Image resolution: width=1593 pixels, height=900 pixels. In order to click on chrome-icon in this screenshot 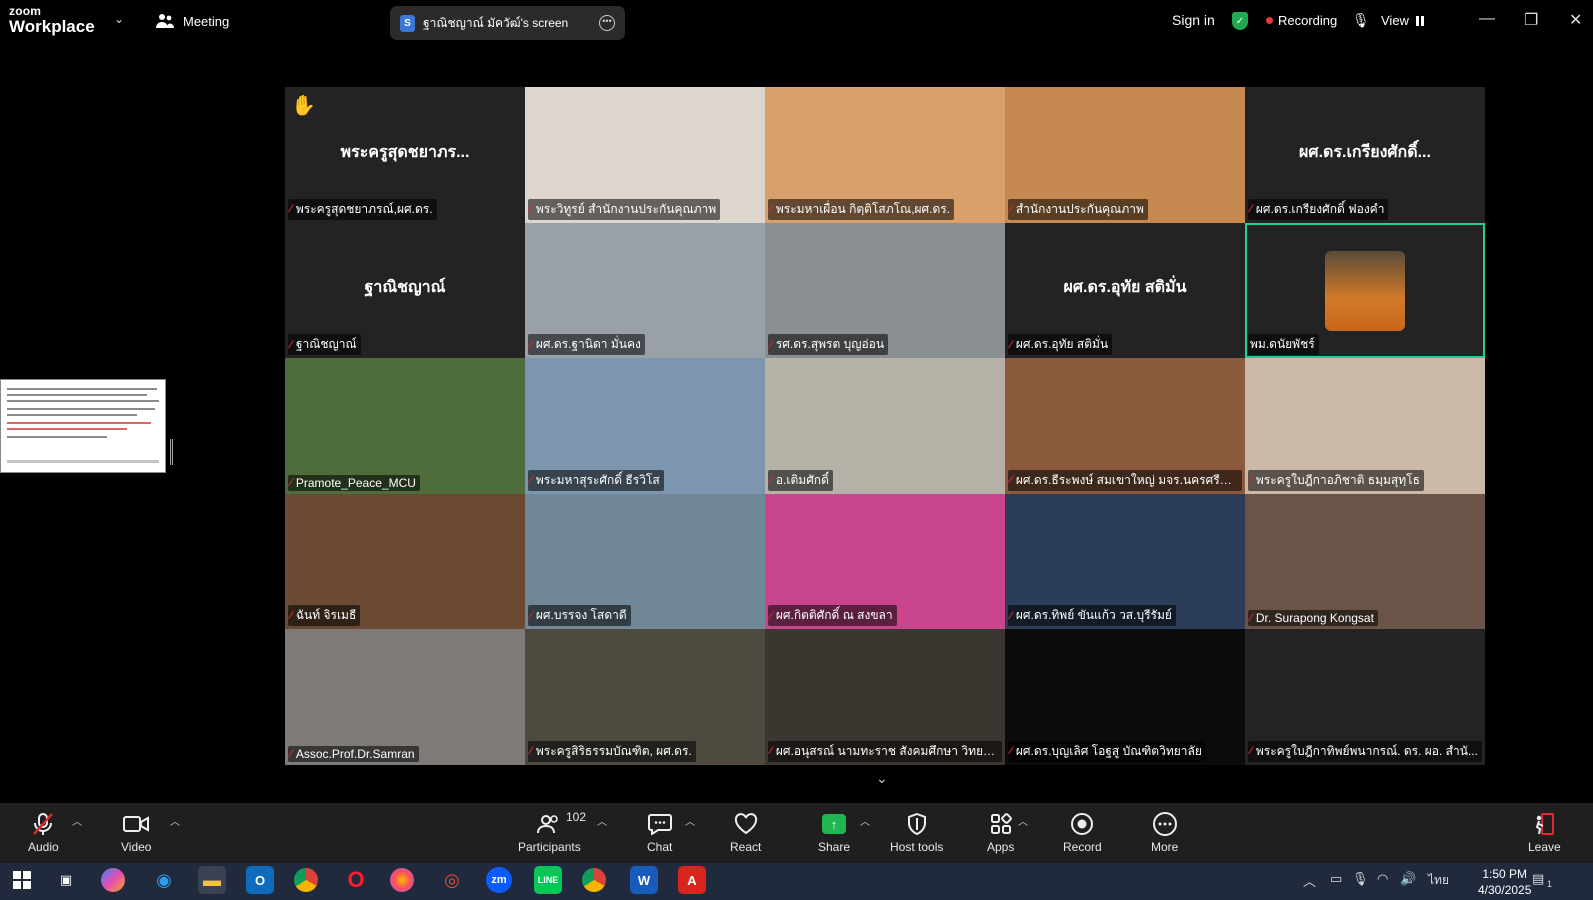, I will do `click(306, 880)`.